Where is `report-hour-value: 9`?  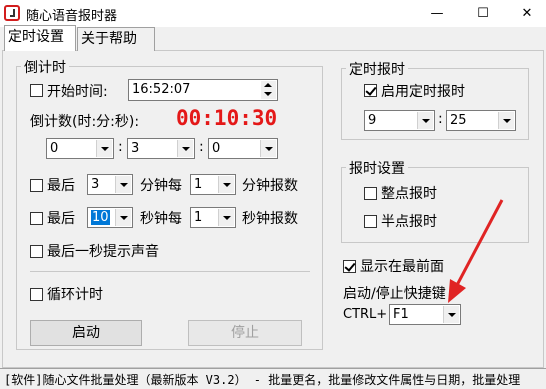
report-hour-value: 9 is located at coordinates (372, 120).